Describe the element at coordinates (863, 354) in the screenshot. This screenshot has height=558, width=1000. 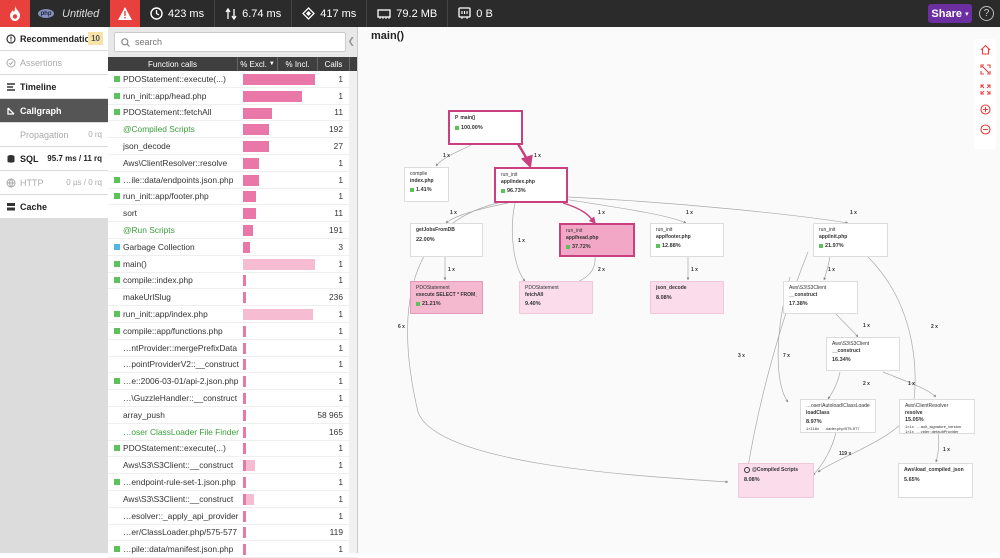
I see `node-s3client-b: Aws\S3\S3Client __construct 16.34%` at that location.